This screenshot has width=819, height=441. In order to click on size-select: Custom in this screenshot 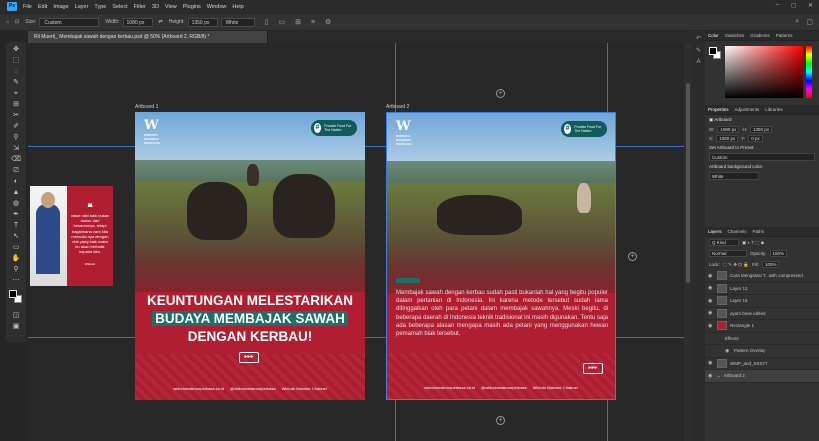, I will do `click(69, 22)`.